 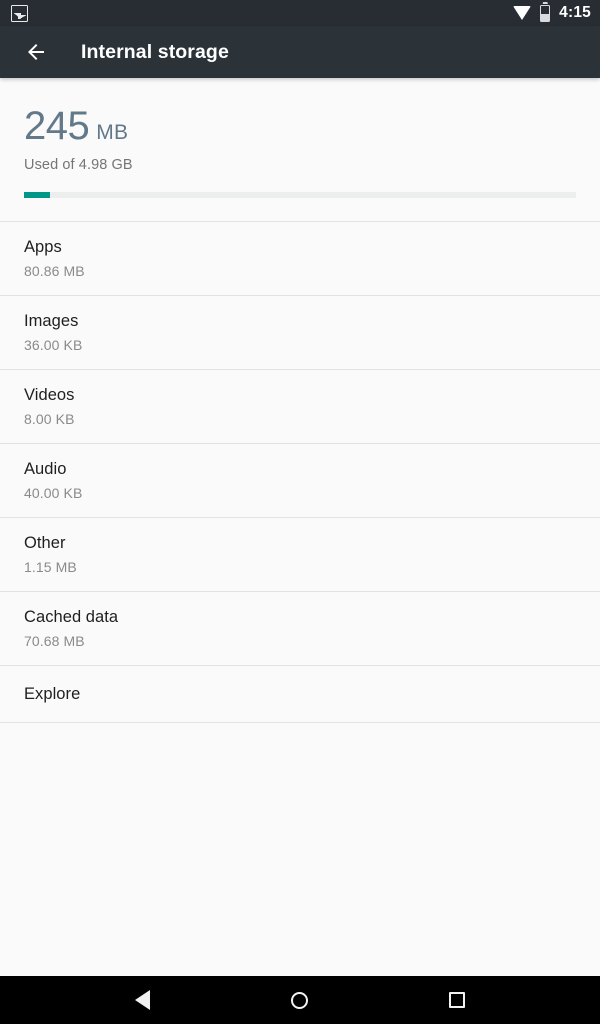 What do you see at coordinates (36, 52) in the screenshot?
I see `back-arrow-icon` at bounding box center [36, 52].